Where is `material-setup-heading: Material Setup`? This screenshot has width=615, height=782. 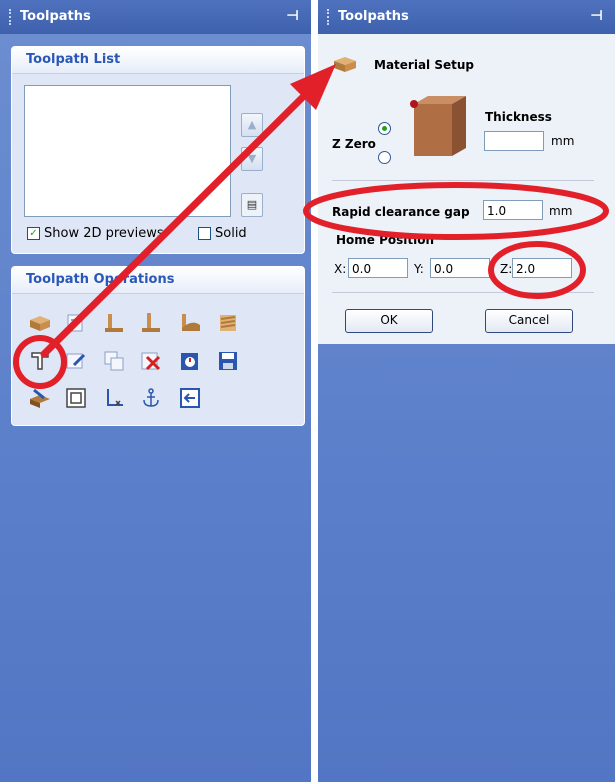
material-setup-heading: Material Setup is located at coordinates (424, 65).